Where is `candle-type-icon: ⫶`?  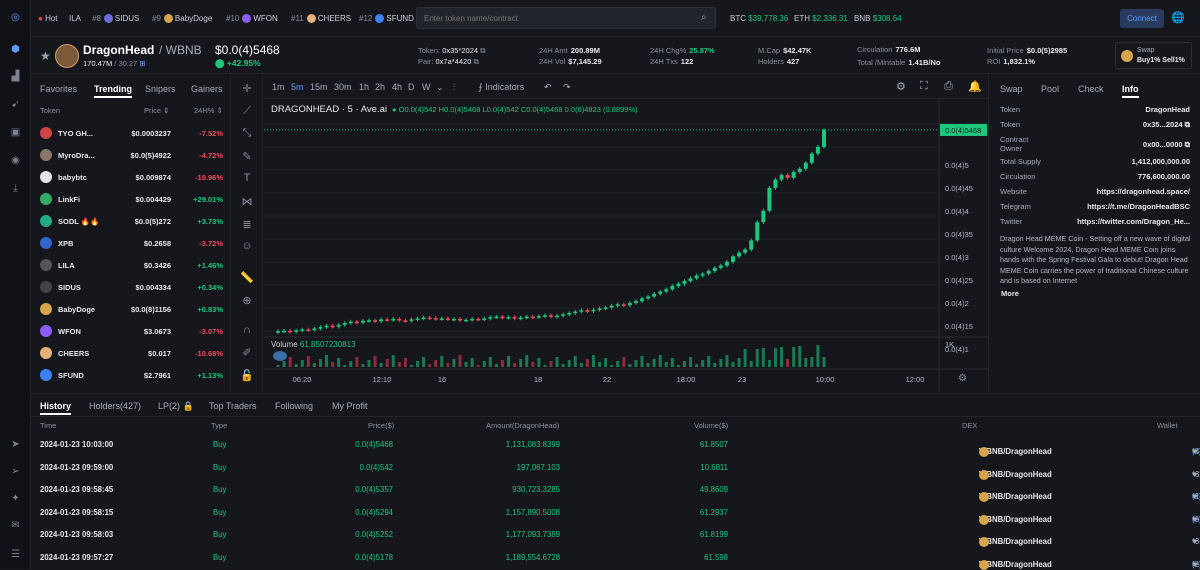
candle-type-icon: ⫶ is located at coordinates (454, 87).